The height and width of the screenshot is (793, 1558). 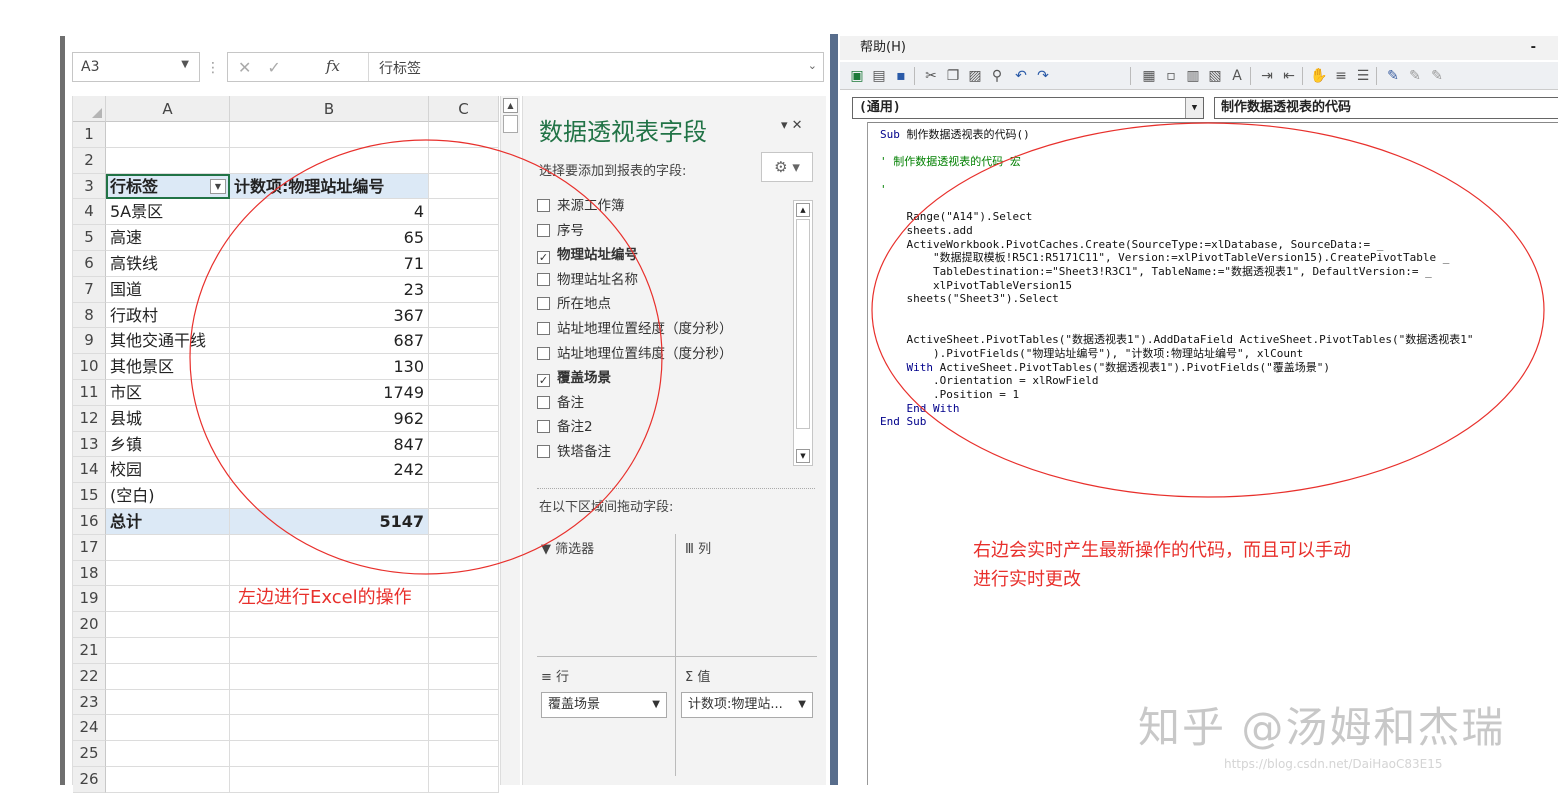 I want to click on rows-field-dropdown: 覆盖场景 ▼, so click(x=604, y=705).